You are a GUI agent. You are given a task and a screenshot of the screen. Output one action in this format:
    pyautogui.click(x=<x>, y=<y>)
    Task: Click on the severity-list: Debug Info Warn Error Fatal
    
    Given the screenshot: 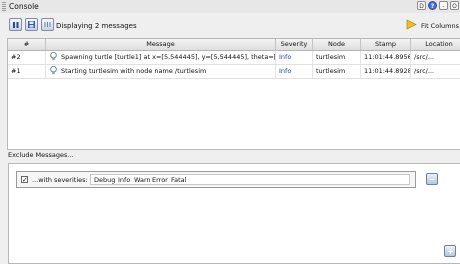 What is the action you would take?
    pyautogui.click(x=250, y=179)
    